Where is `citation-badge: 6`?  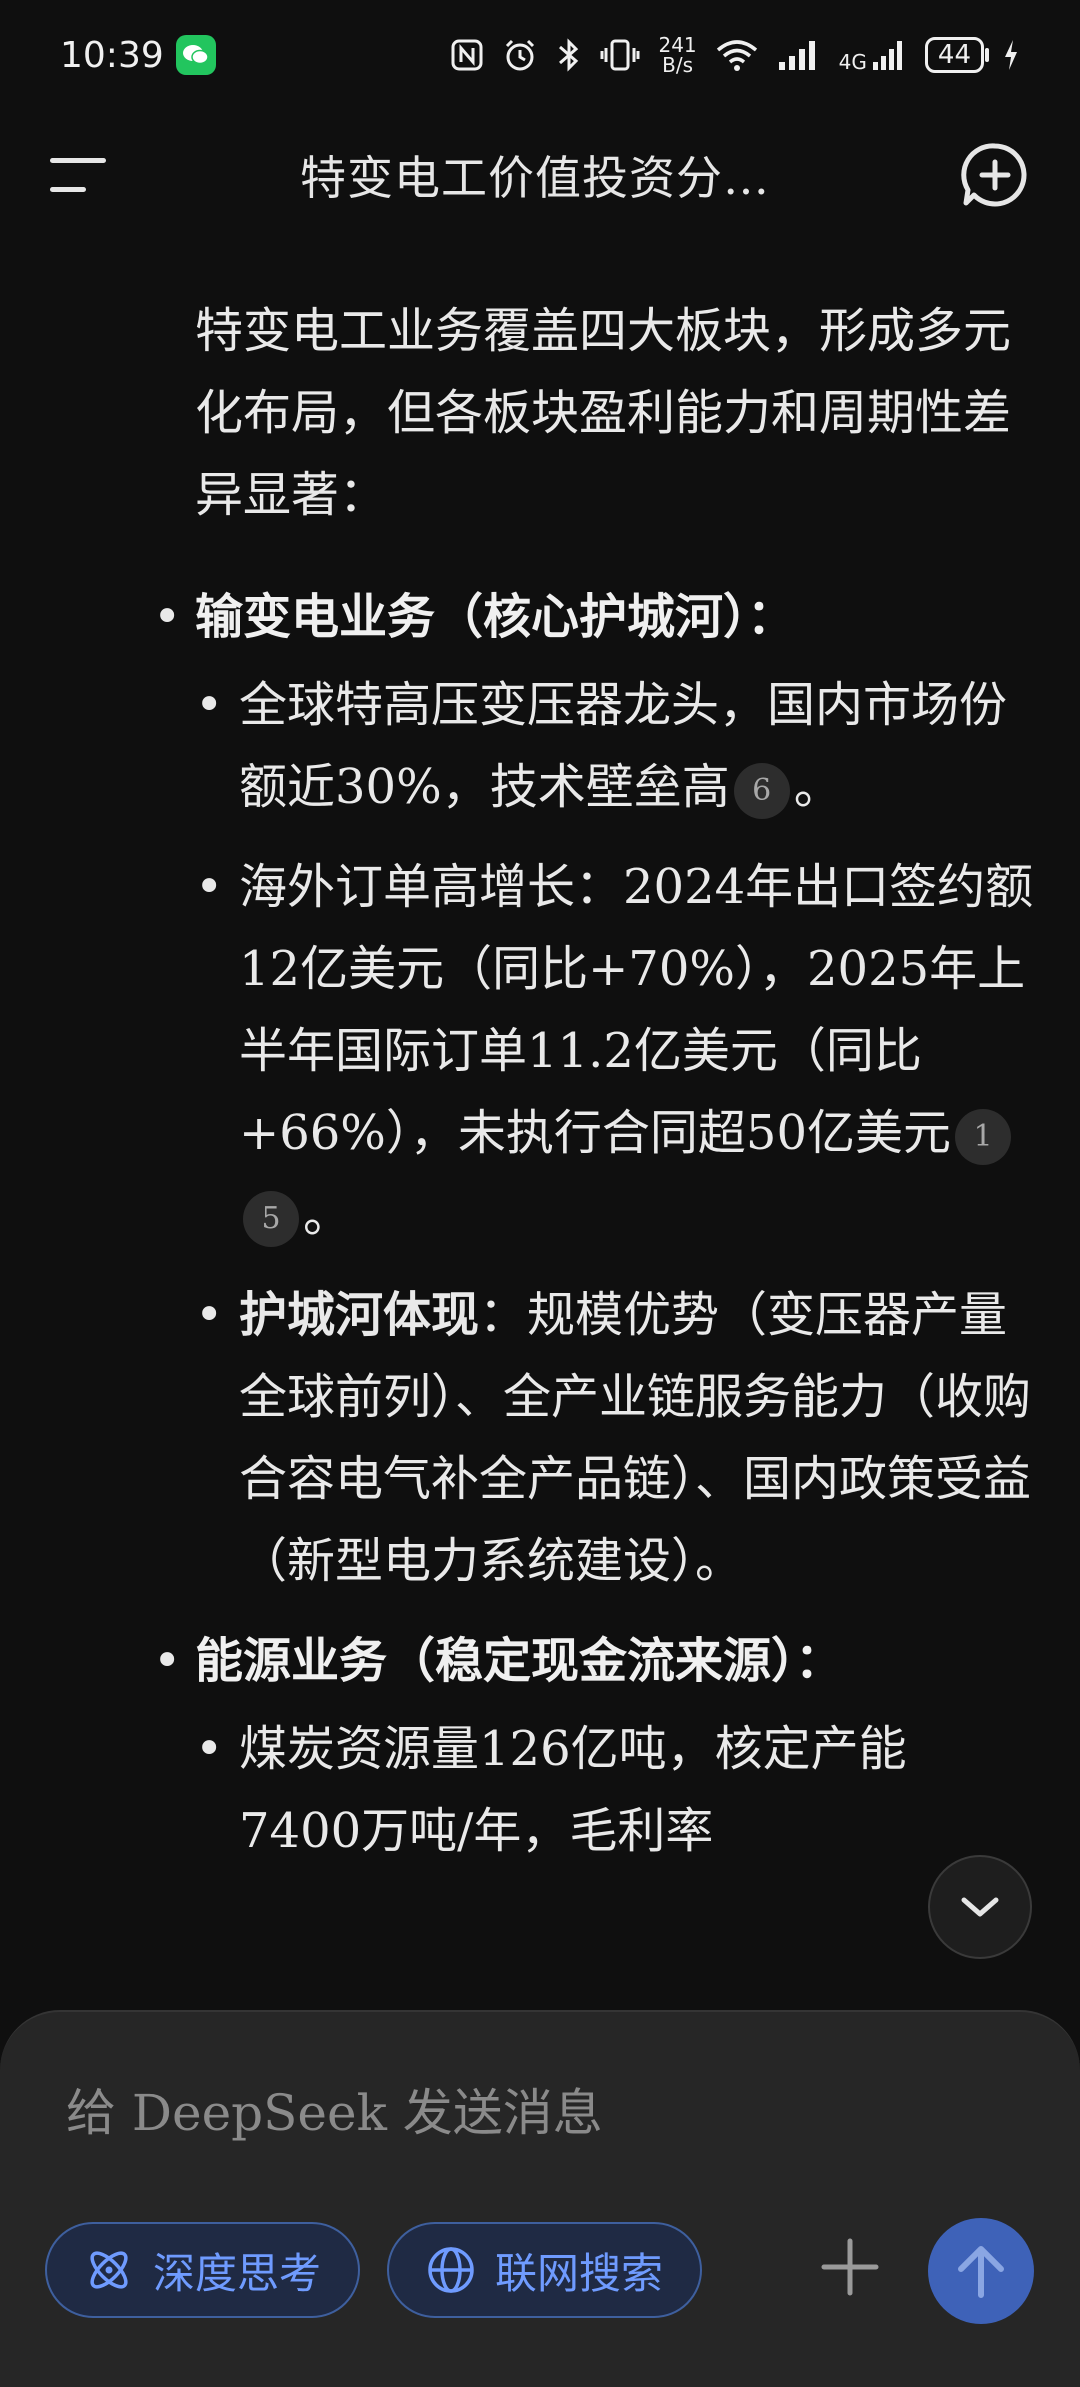
citation-badge: 6 is located at coordinates (761, 790).